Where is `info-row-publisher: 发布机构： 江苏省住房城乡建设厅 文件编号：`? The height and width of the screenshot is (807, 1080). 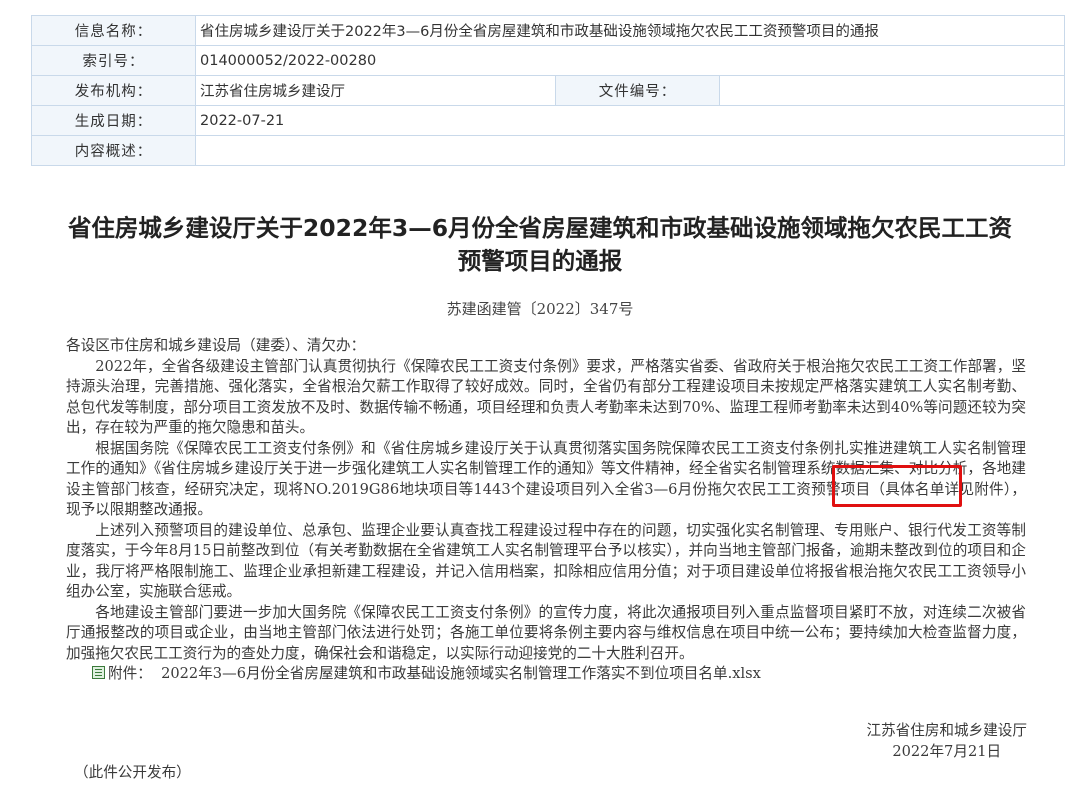 info-row-publisher: 发布机构： 江苏省住房城乡建设厅 文件编号： is located at coordinates (548, 90).